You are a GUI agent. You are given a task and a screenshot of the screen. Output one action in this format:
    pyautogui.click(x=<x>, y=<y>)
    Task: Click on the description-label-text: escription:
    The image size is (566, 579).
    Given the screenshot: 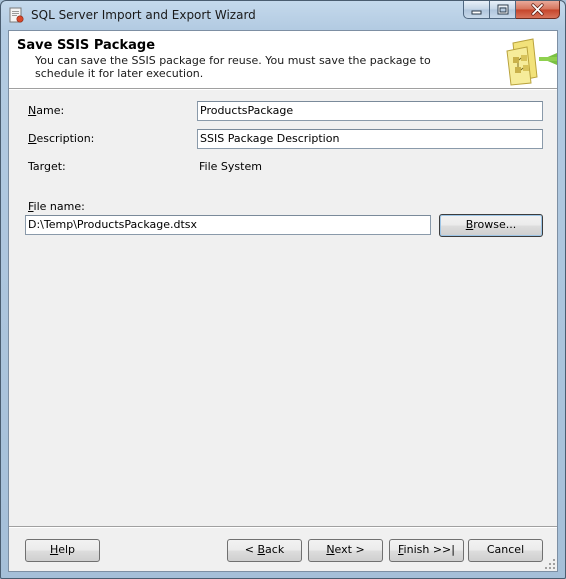 What is the action you would take?
    pyautogui.click(x=65, y=138)
    